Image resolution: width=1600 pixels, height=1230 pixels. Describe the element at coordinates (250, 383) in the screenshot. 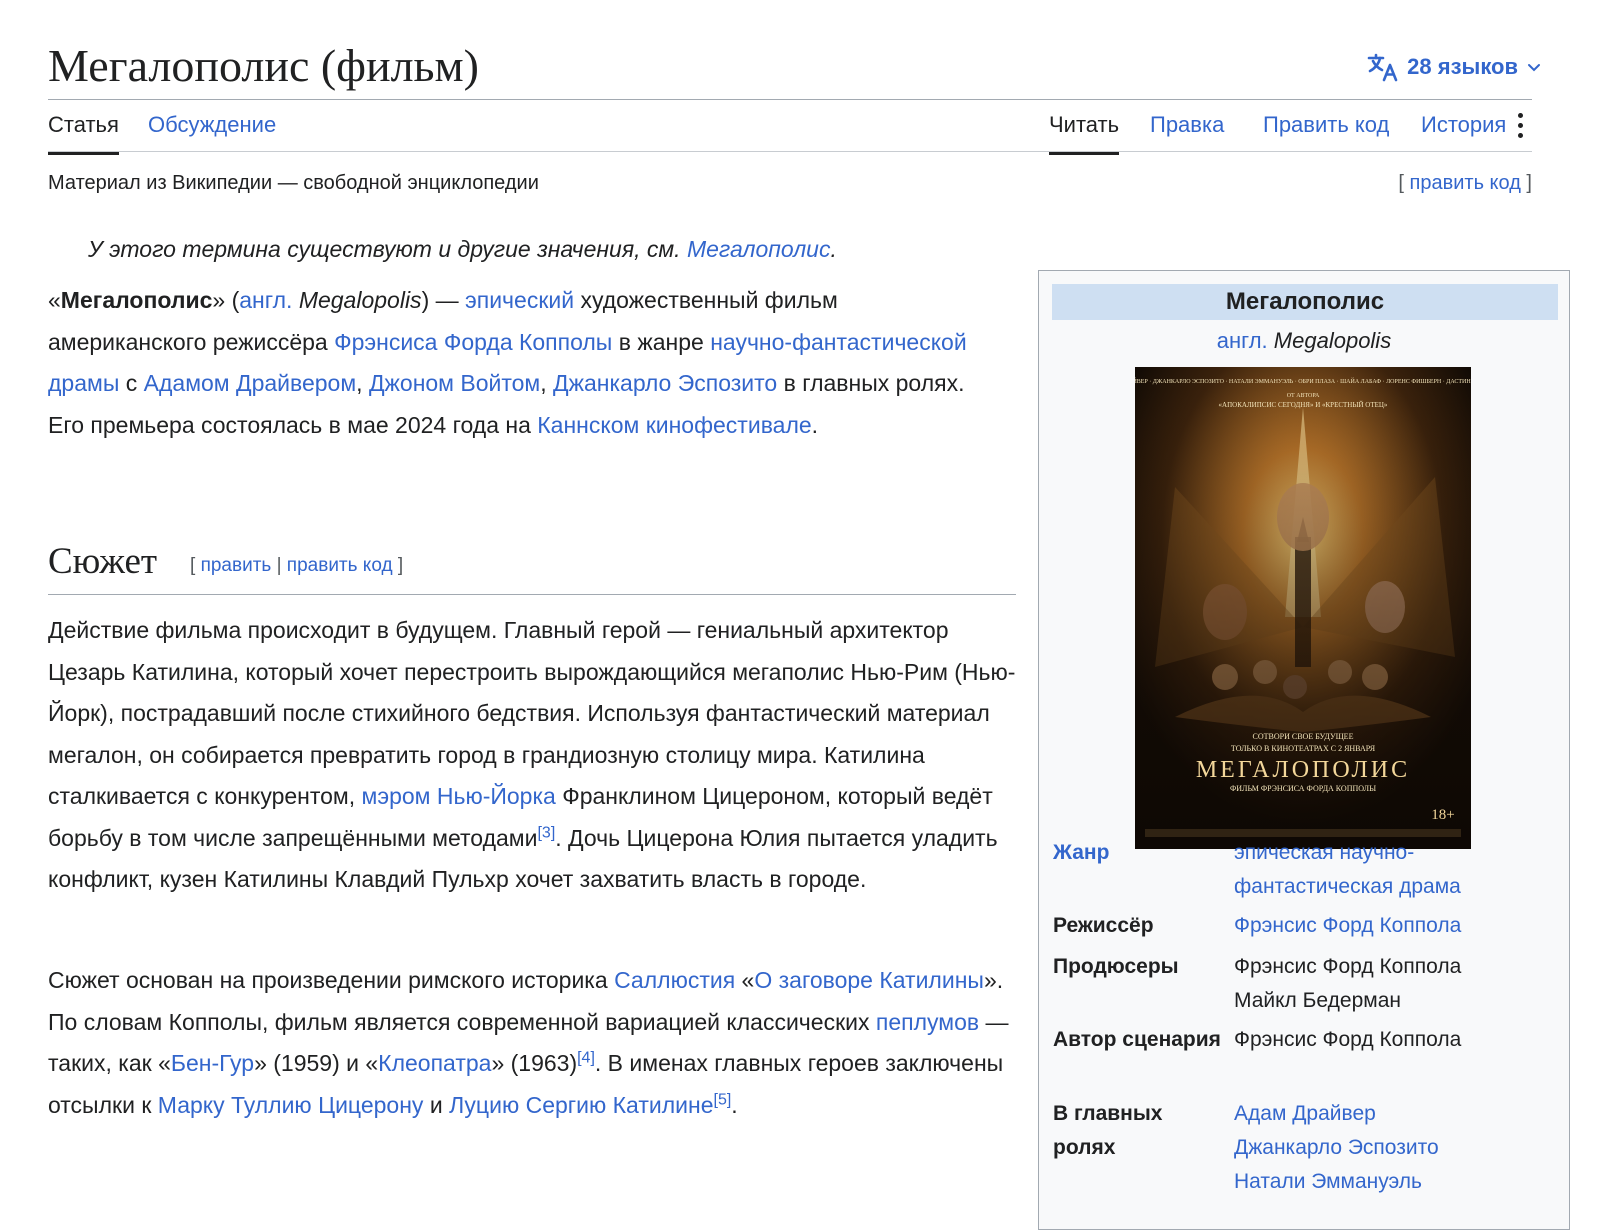

I see `driver-link: Адамом Драйвером` at that location.